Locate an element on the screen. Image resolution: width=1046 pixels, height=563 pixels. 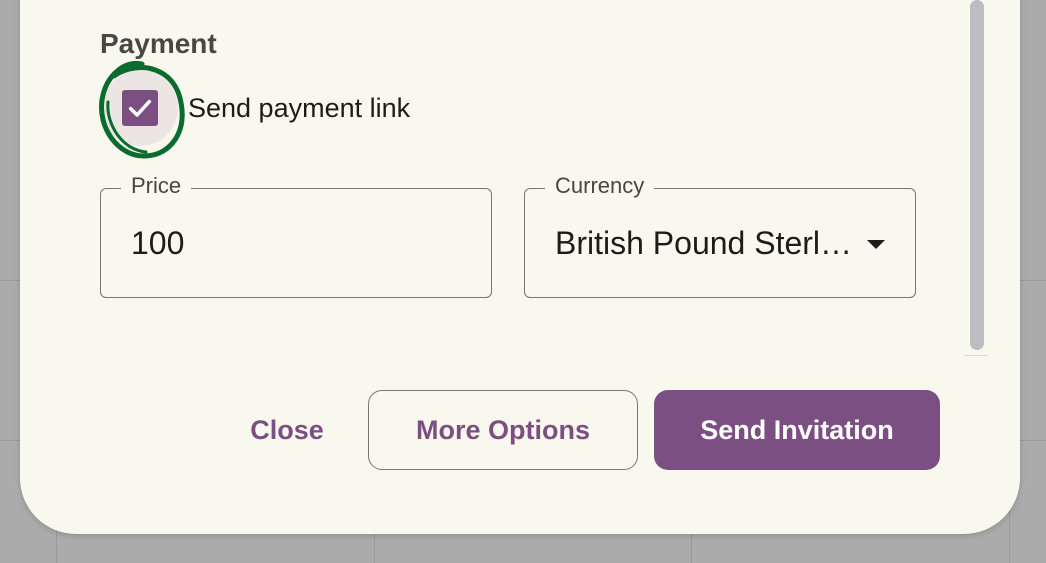
currency-selected-value: British Pound Sterling is located at coordinates (707, 243).